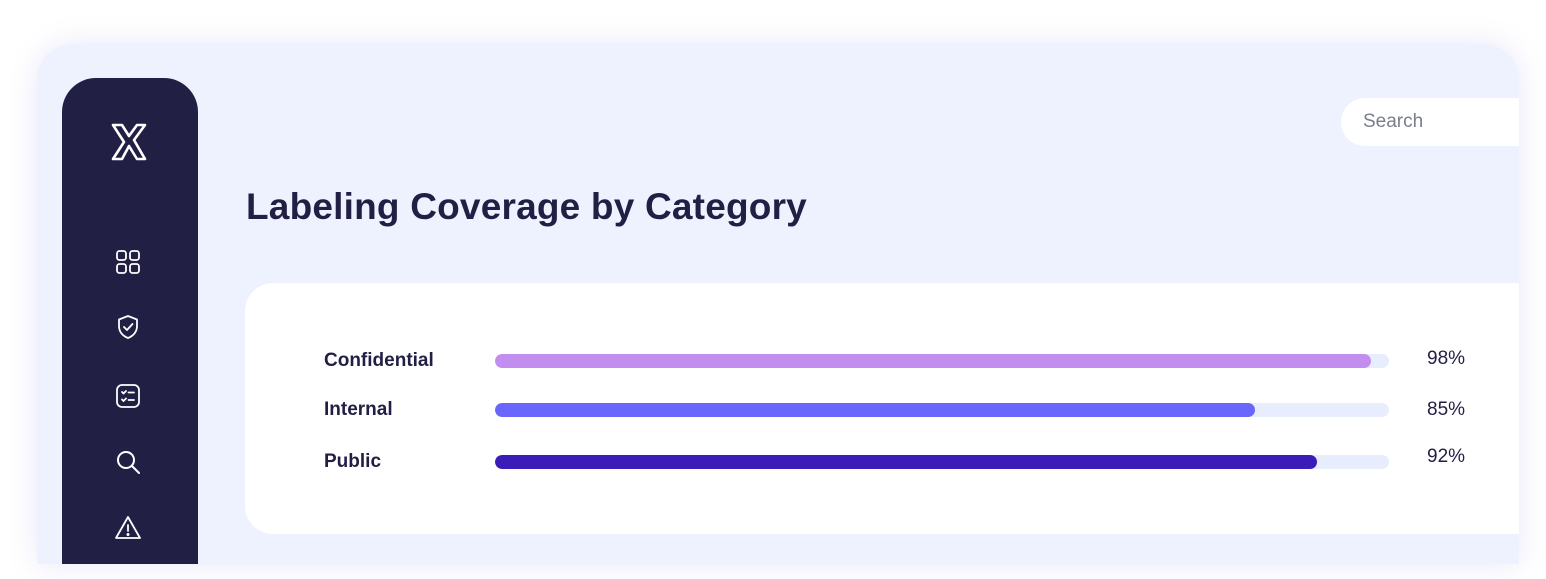  I want to click on coverage-row-internal: Internal 85%, so click(882, 410).